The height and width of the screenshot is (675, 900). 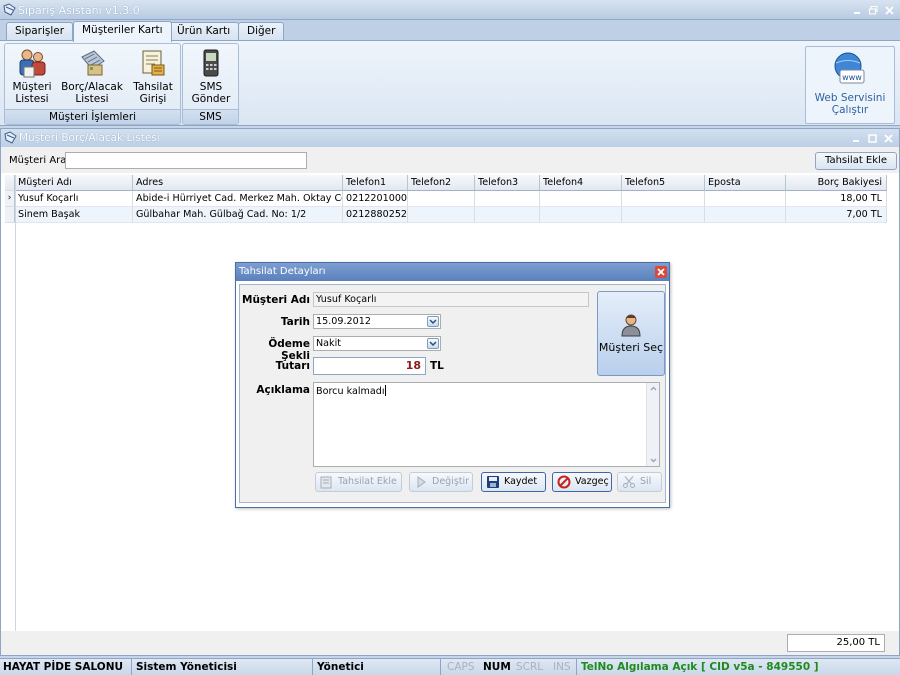 What do you see at coordinates (857, 10) in the screenshot?
I see `minimize-button` at bounding box center [857, 10].